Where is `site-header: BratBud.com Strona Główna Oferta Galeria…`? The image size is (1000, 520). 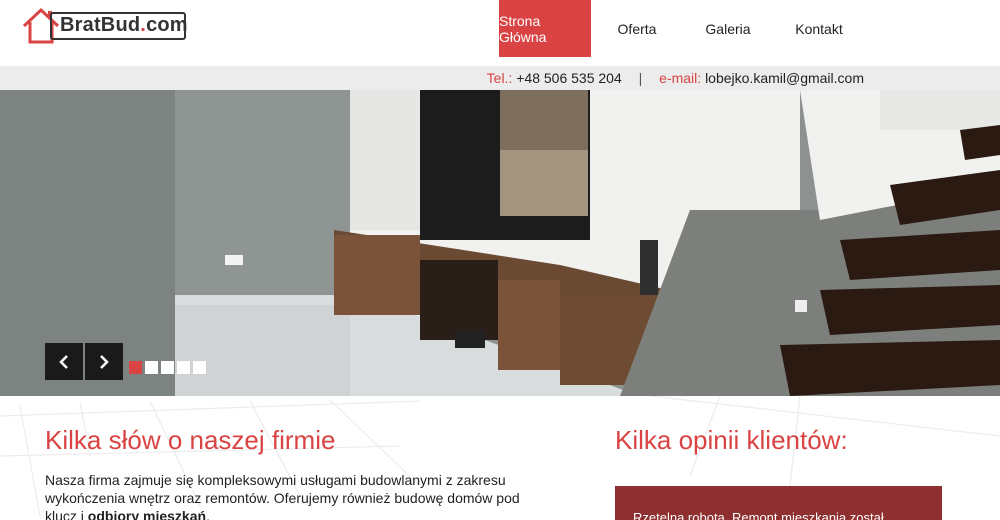 site-header: BratBud.com Strona Główna Oferta Galeria… is located at coordinates (500, 33).